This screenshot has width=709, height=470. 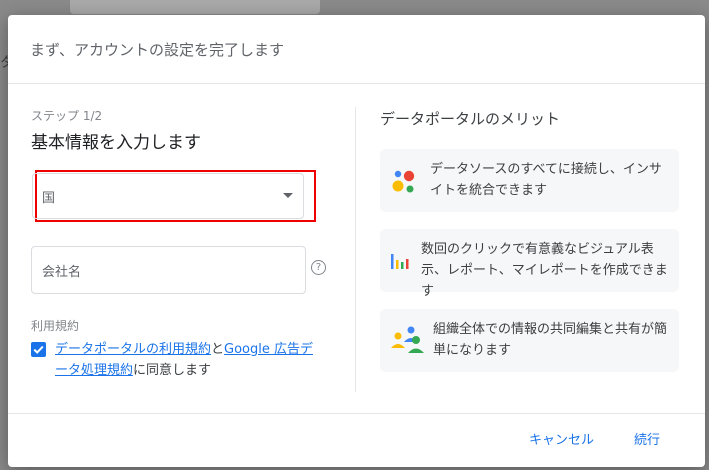 I want to click on benefit-text: データソースのすべてに接続し、インサイトを統合できます, so click(x=546, y=180).